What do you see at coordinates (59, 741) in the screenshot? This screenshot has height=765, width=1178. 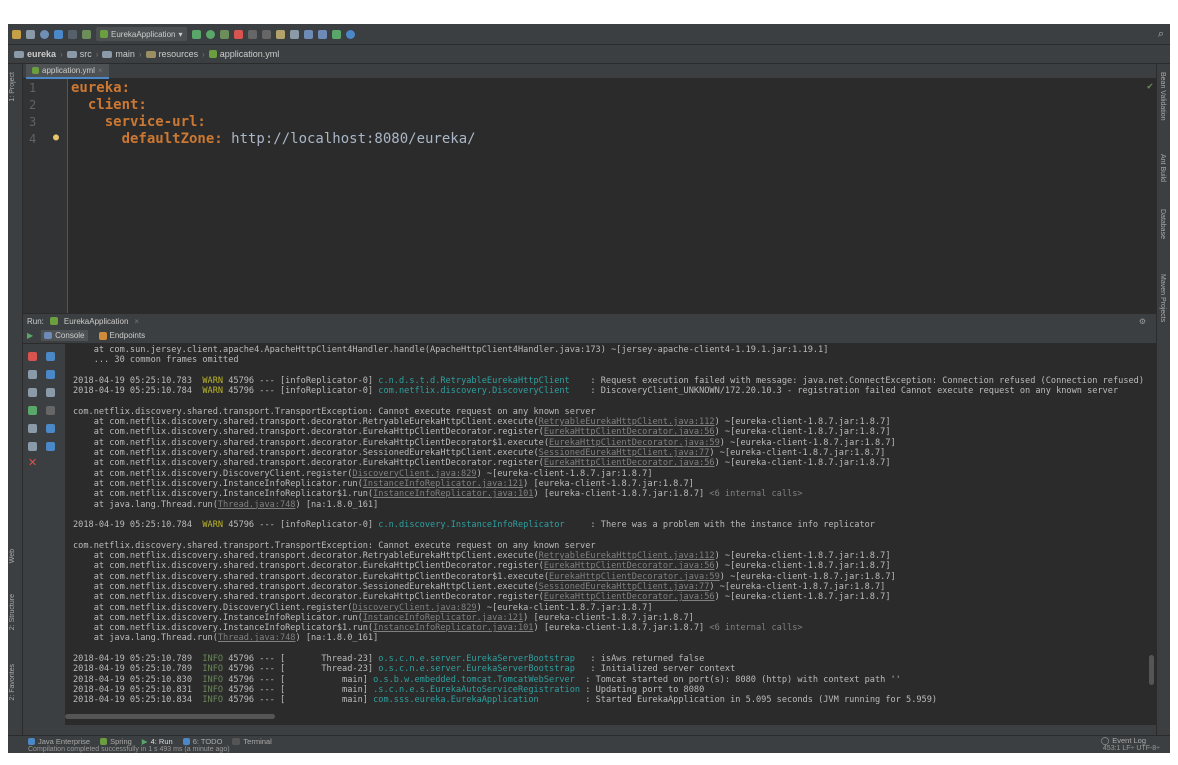 I see `java-enterprise-tab: Java Enterprise` at bounding box center [59, 741].